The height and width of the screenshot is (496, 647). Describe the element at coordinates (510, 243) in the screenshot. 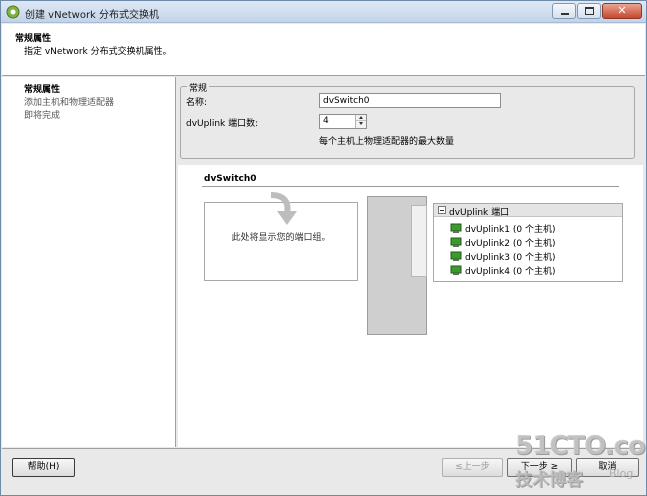

I see `uplink-label: dvUplink2 (0 个主机)` at that location.